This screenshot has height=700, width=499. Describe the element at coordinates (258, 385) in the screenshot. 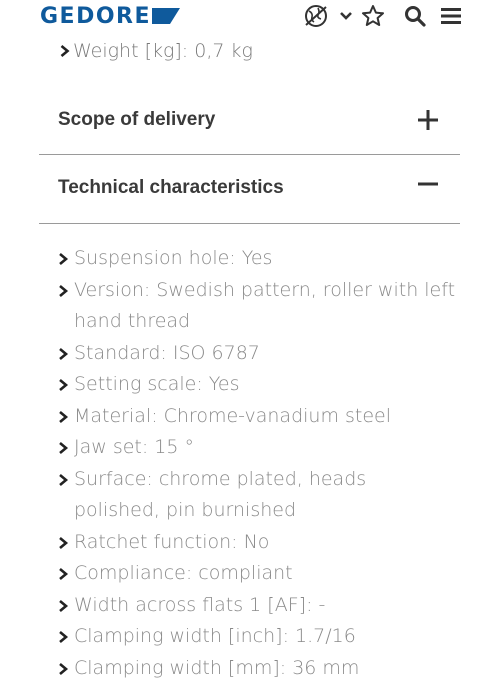

I see `list-item: Setting scale: Yes` at that location.